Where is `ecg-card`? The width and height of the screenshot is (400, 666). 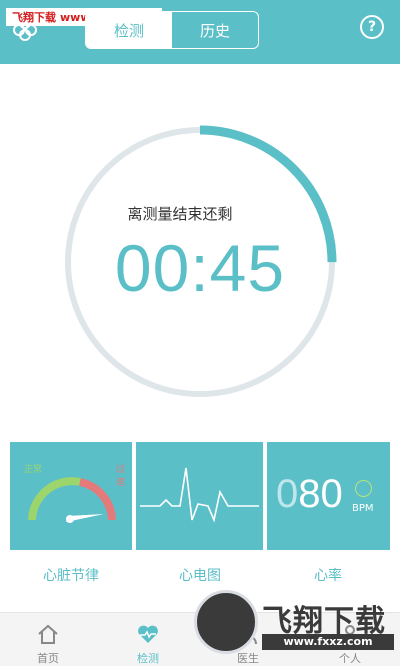 ecg-card is located at coordinates (199, 496).